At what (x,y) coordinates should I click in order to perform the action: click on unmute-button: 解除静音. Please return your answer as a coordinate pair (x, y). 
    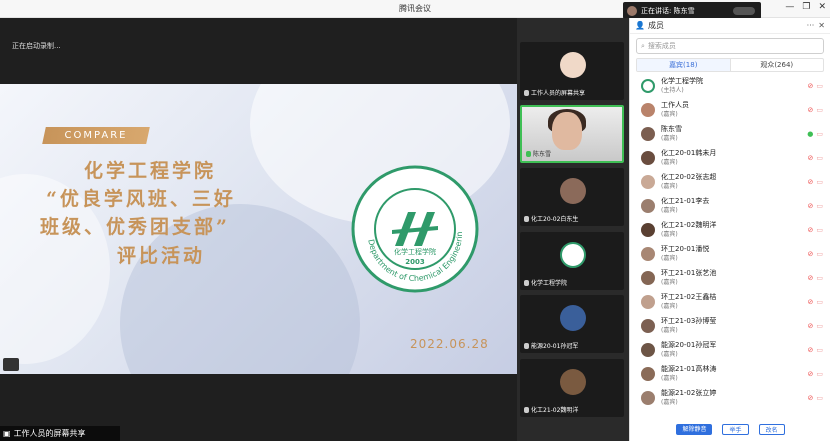
    Looking at the image, I should click on (694, 429).